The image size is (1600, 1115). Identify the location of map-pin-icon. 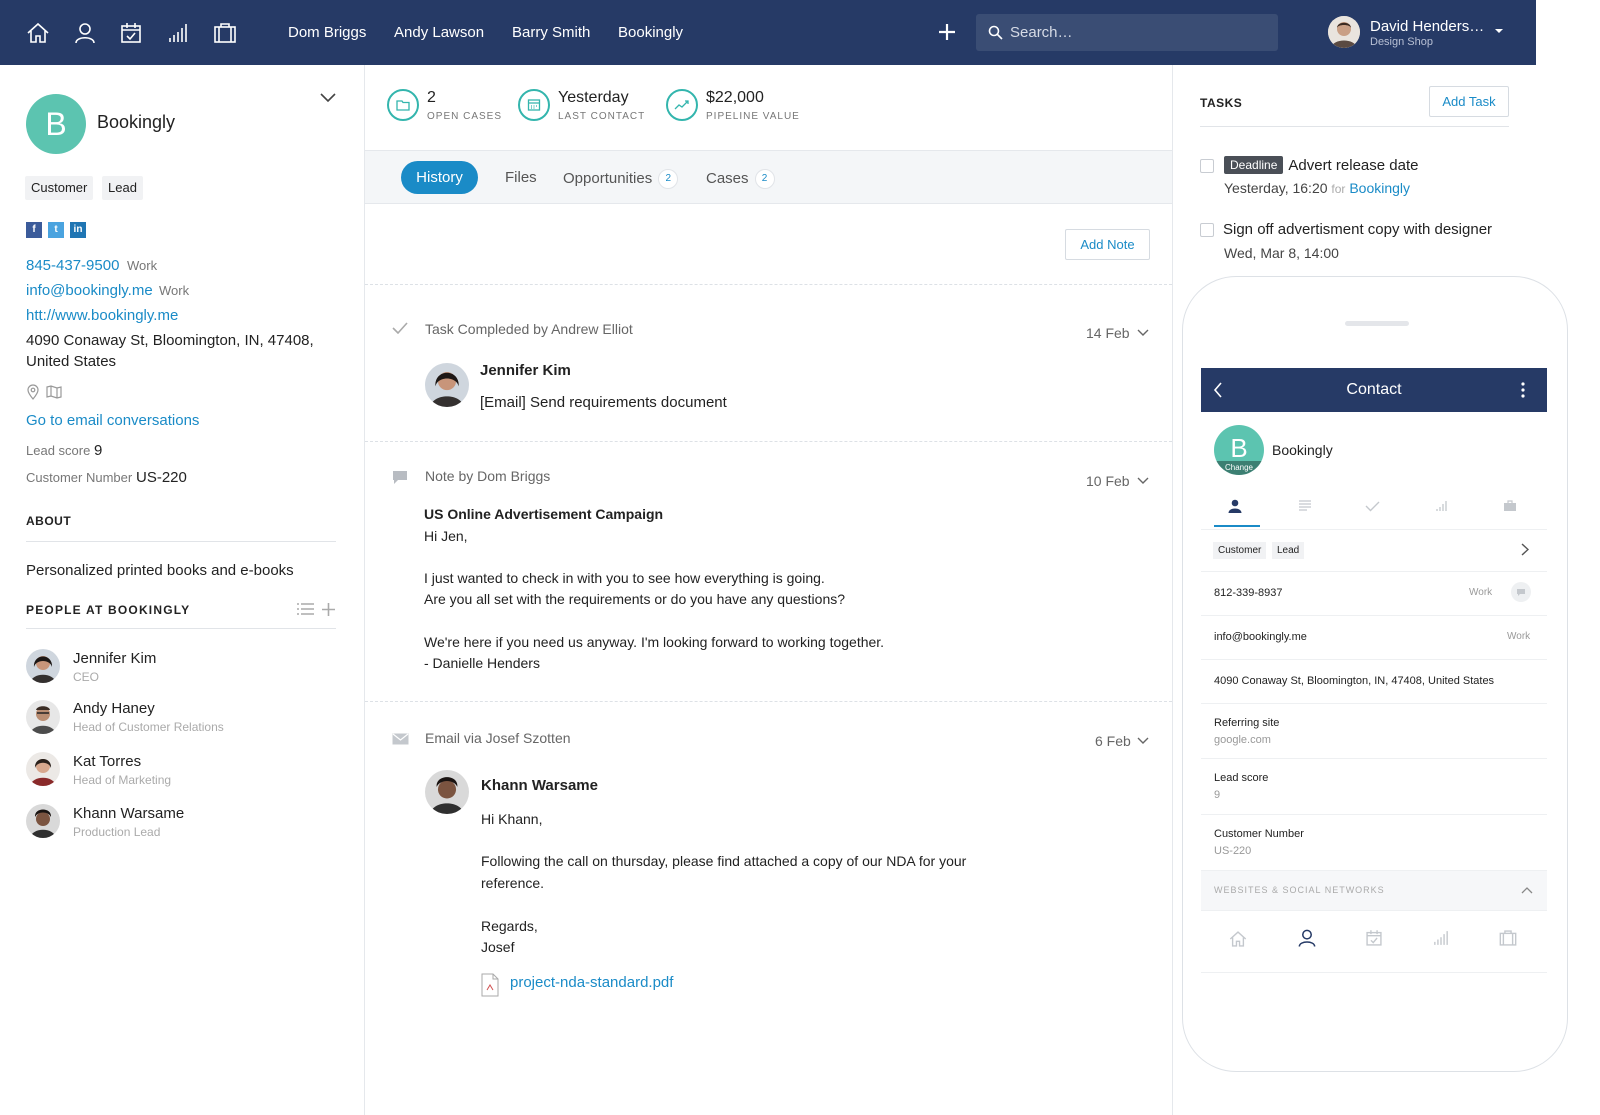
(33, 392).